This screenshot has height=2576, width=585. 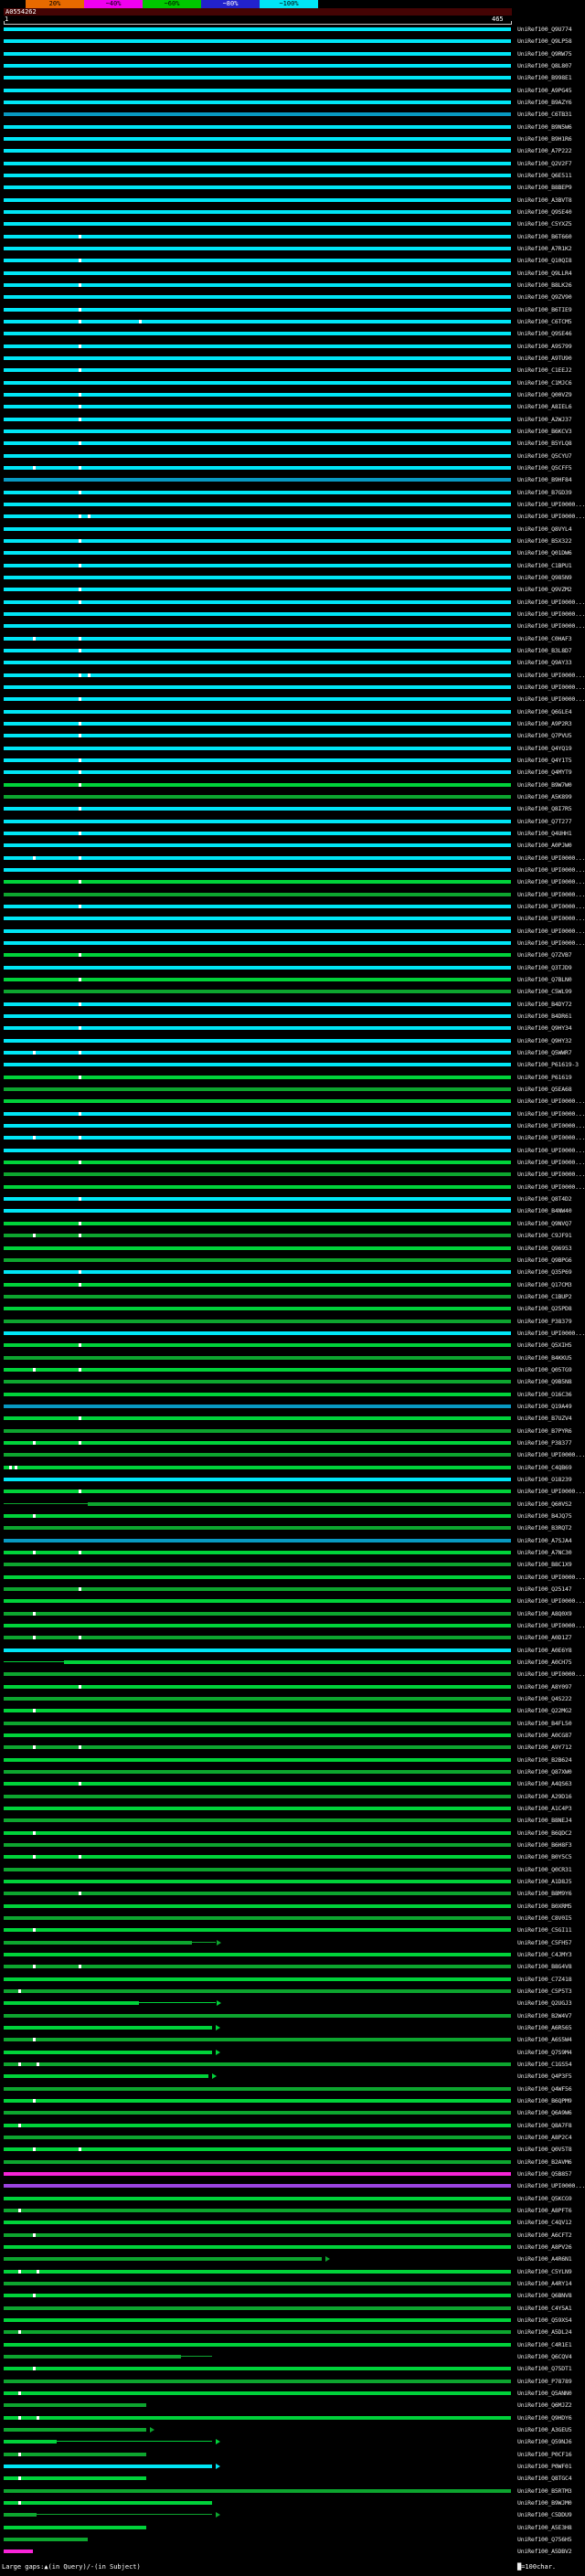 What do you see at coordinates (544, 224) in the screenshot?
I see `hit-label: UniRef100_C5YXZ5` at bounding box center [544, 224].